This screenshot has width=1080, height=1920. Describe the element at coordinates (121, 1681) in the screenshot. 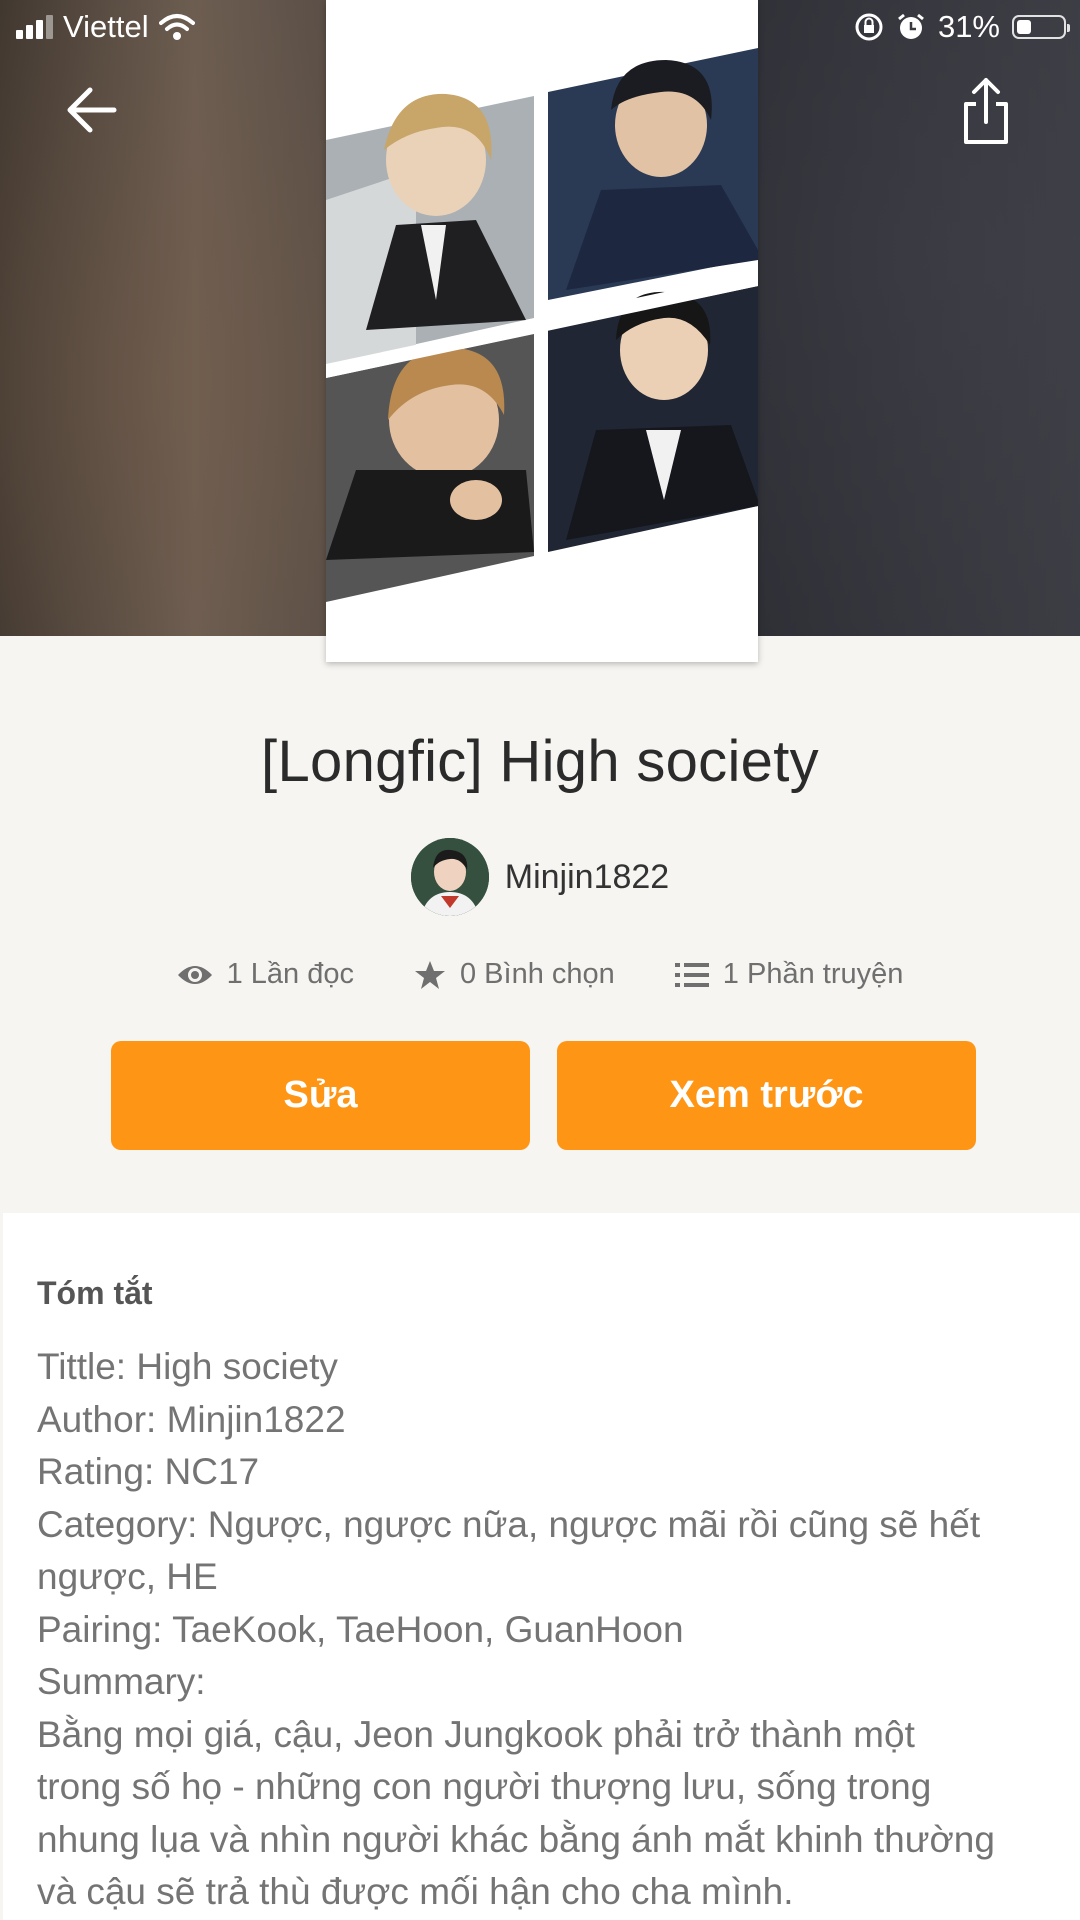

I see `summary-line: Summary:` at that location.